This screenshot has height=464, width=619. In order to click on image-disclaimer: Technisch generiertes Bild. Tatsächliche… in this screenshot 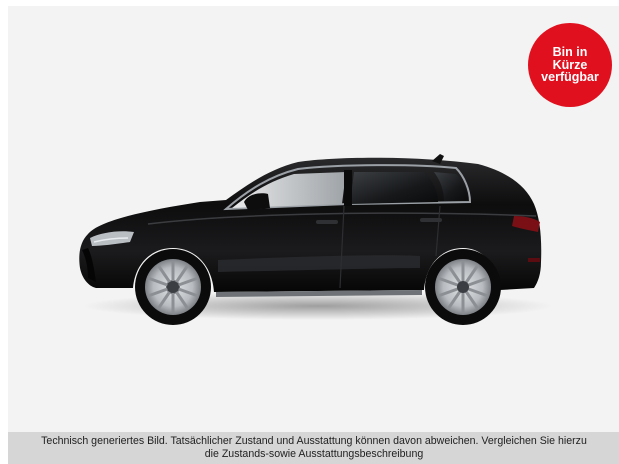, I will do `click(313, 448)`.